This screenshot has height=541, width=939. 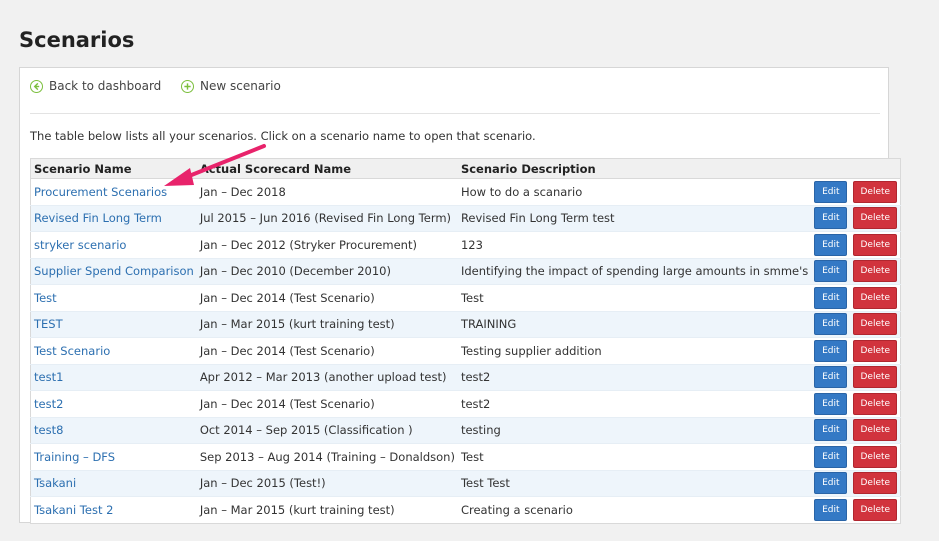 I want to click on back-to-dashboard-label: Back to dashboard, so click(x=105, y=86).